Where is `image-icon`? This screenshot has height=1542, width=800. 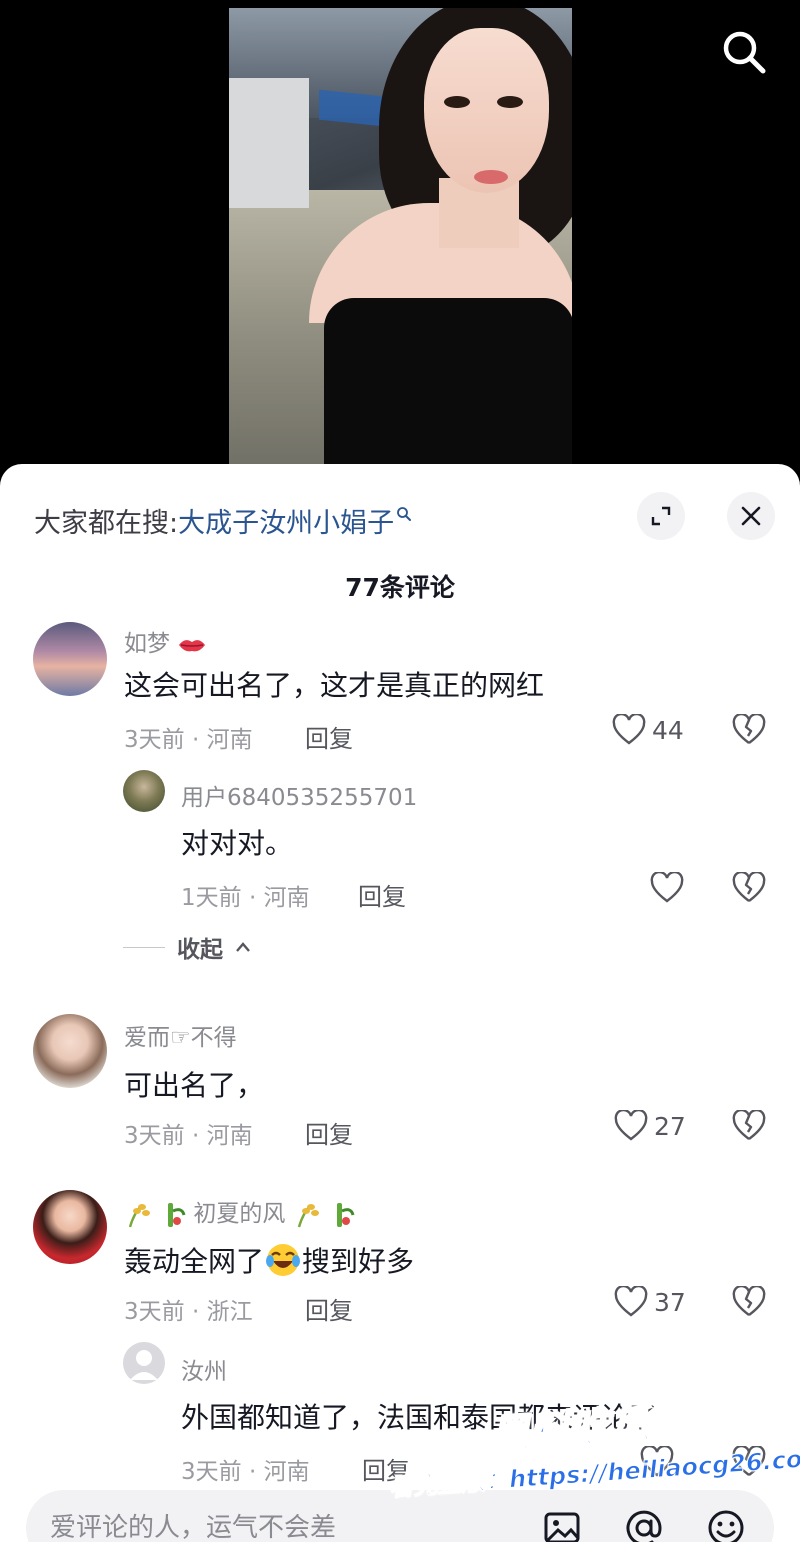
image-icon is located at coordinates (562, 1527).